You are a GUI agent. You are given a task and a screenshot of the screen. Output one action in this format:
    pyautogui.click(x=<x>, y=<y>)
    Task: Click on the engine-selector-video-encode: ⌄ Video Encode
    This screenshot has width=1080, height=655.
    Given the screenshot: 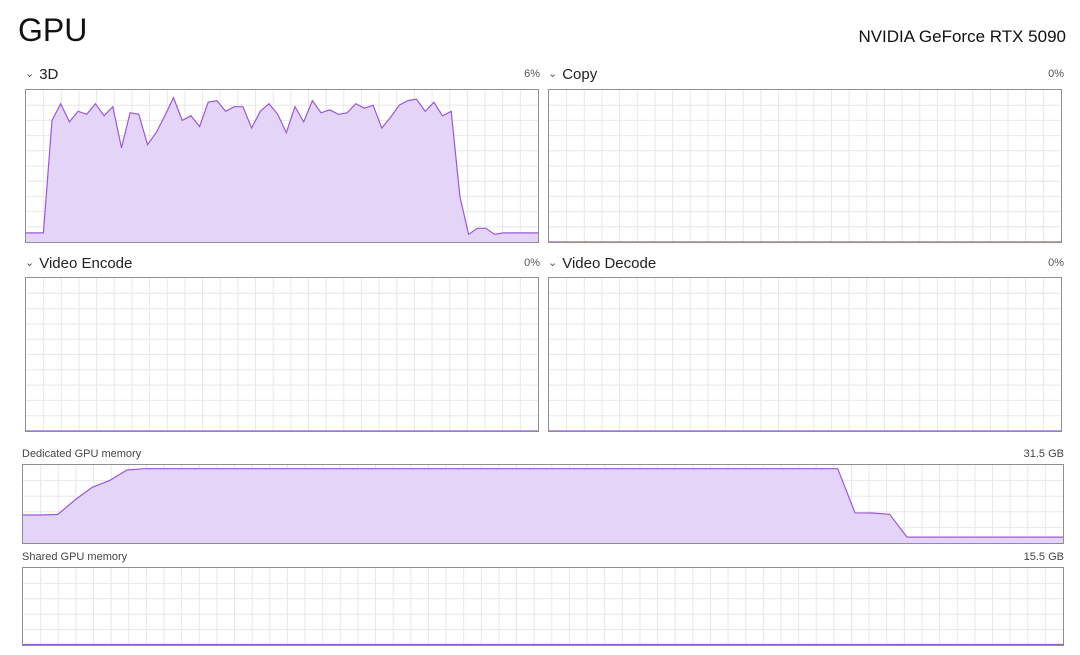 What is the action you would take?
    pyautogui.click(x=78, y=264)
    